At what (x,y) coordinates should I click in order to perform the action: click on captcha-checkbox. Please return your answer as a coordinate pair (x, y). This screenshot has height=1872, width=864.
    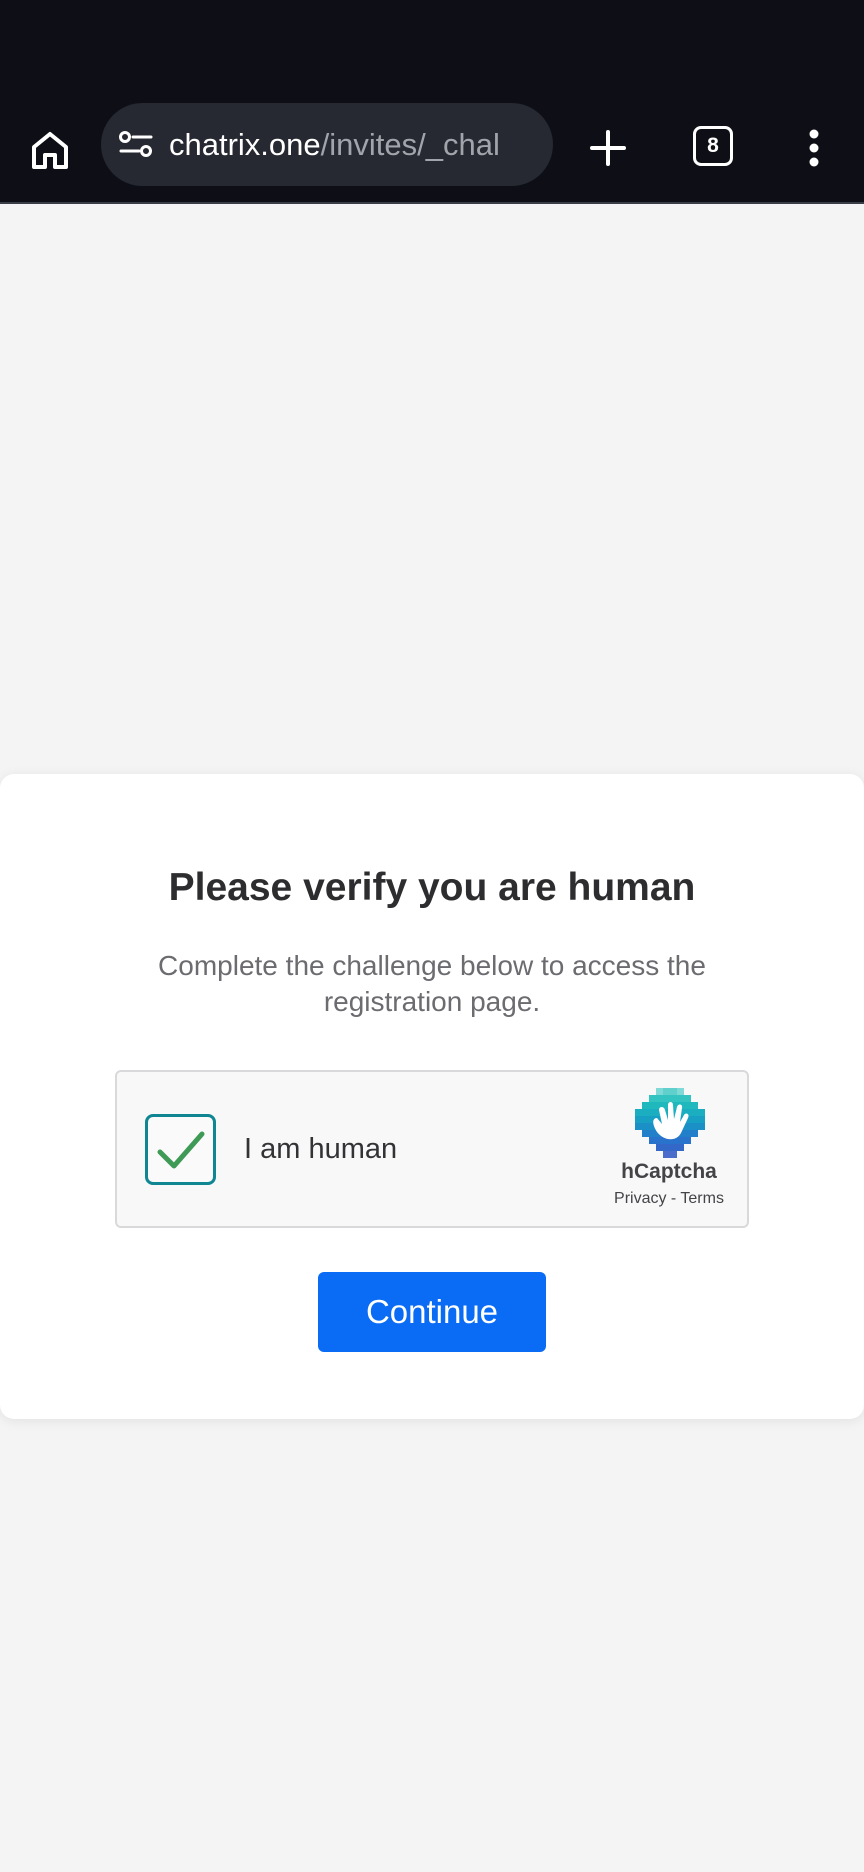
    Looking at the image, I should click on (180, 1149).